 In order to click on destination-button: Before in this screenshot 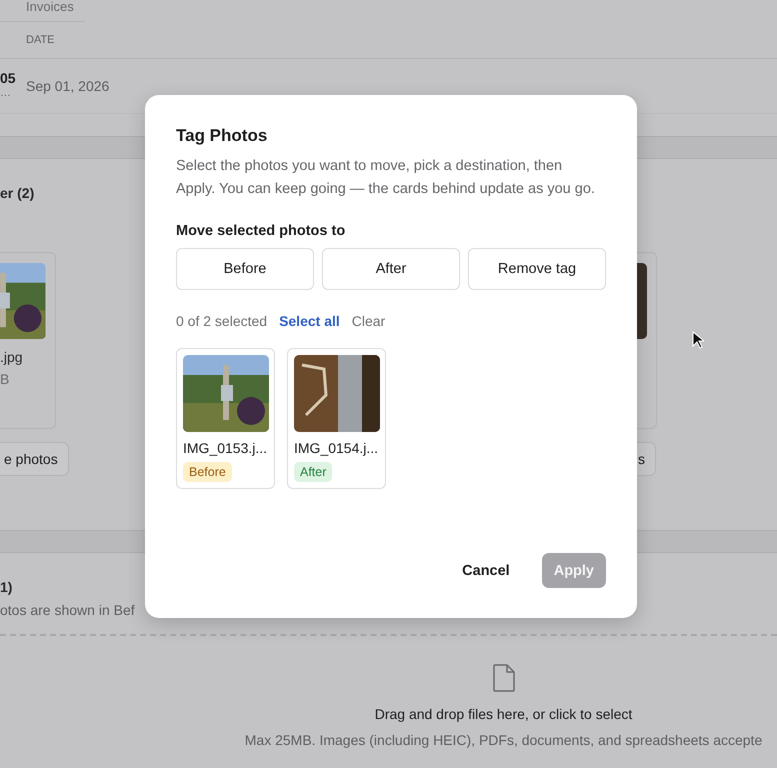, I will do `click(245, 269)`.